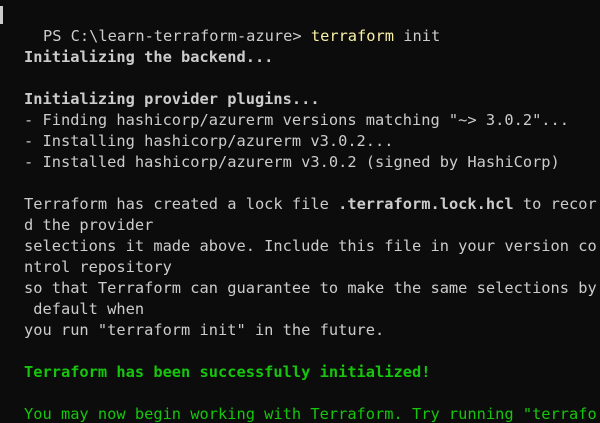  I want to click on lockfile-message-line-6: default when, so click(84, 309).